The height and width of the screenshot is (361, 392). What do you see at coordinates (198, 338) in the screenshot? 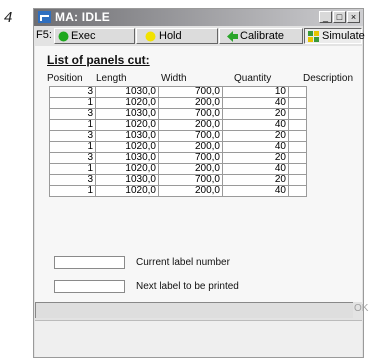
I see `bottom-panel` at bounding box center [198, 338].